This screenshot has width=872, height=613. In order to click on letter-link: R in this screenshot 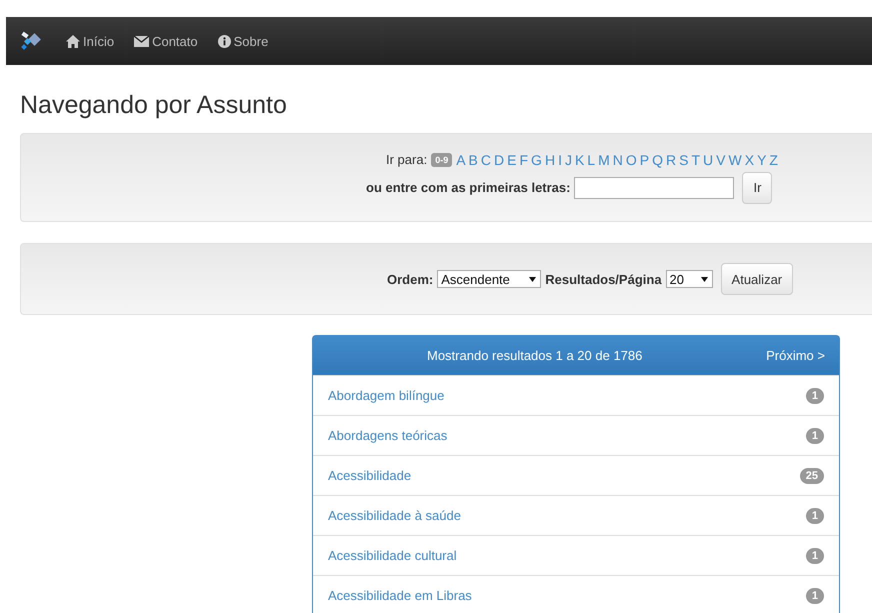, I will do `click(671, 160)`.